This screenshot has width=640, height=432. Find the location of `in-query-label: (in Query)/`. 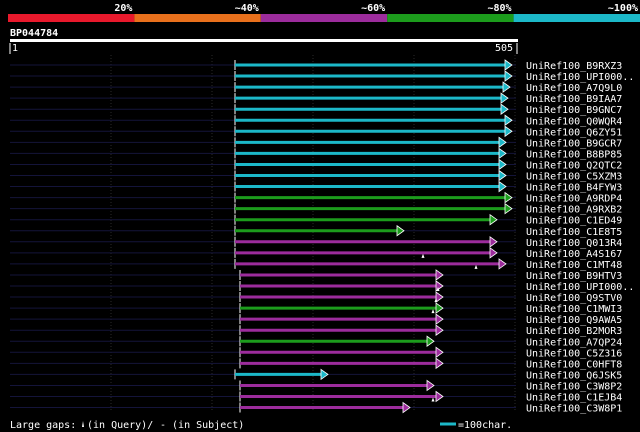

in-query-label: (in Query)/ is located at coordinates (120, 425).